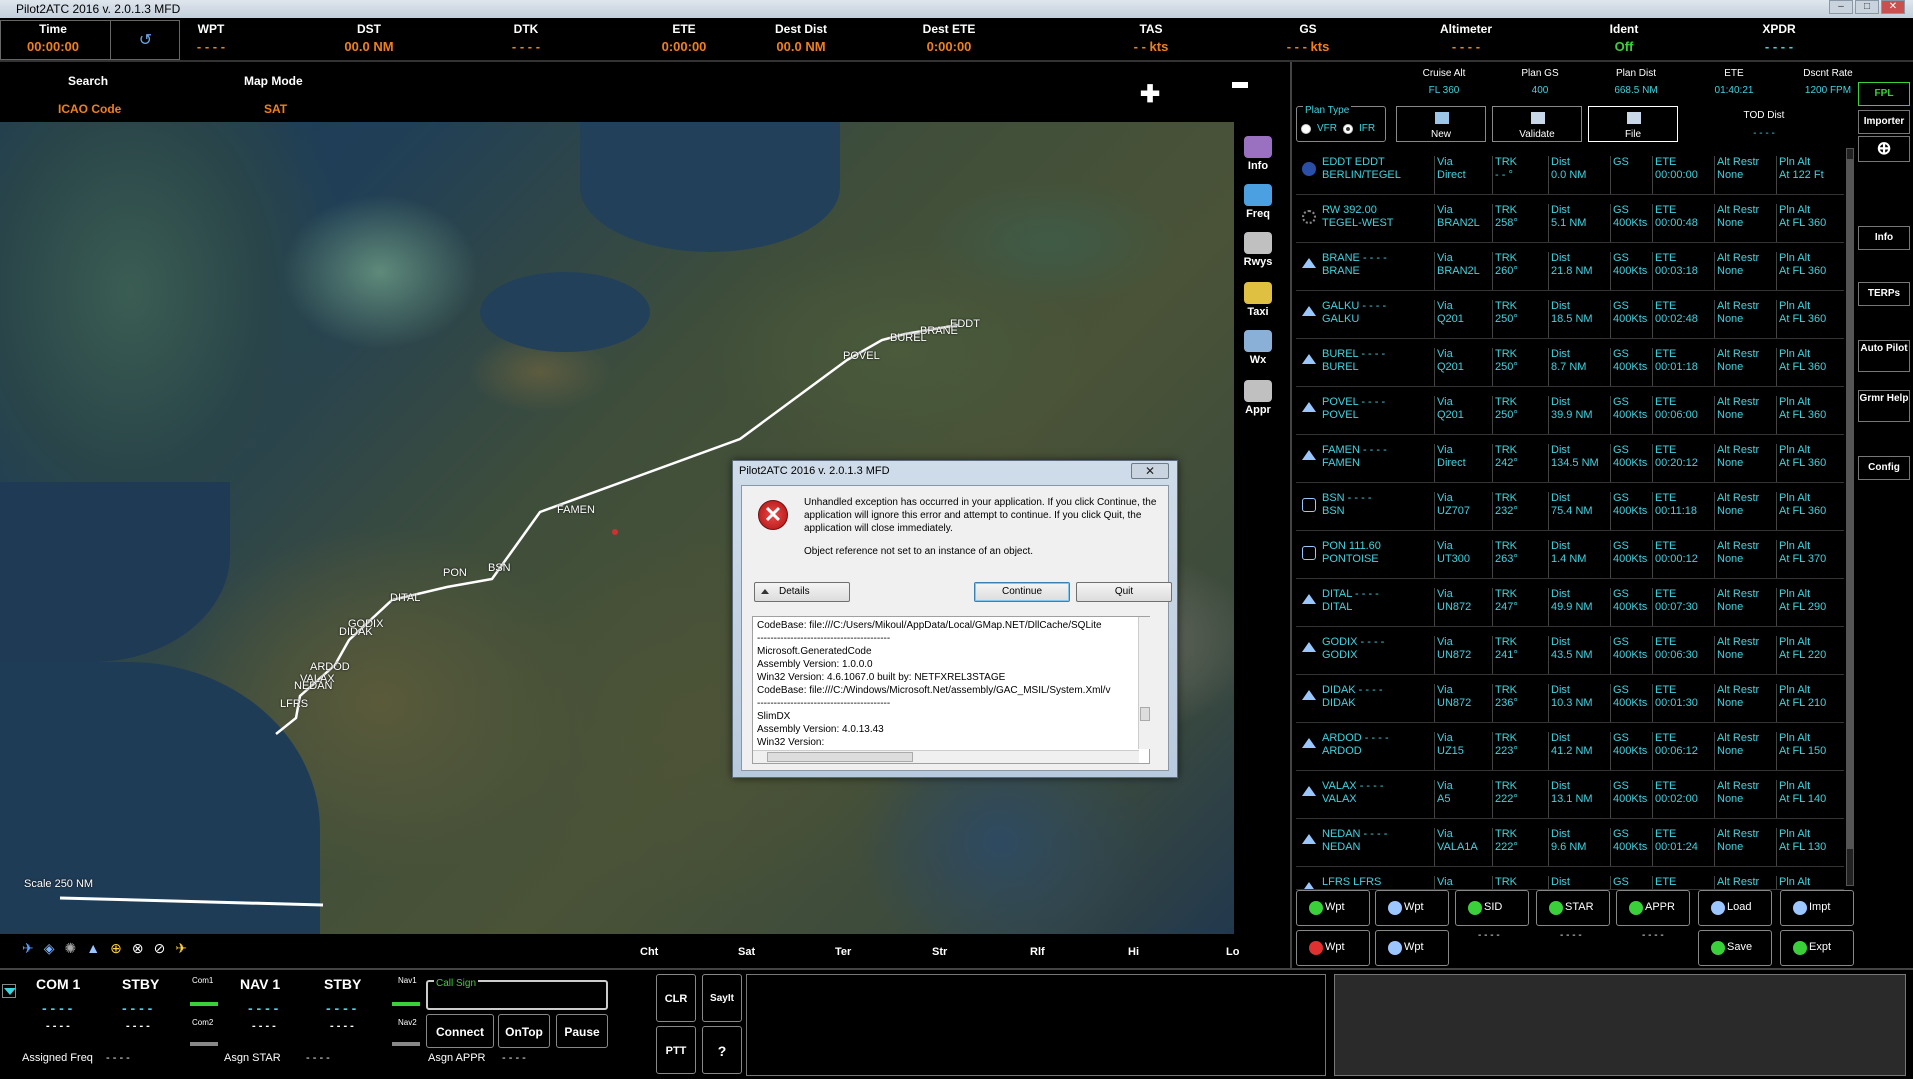 This screenshot has height=1079, width=1913. I want to click on connect-button: Connect, so click(460, 1031).